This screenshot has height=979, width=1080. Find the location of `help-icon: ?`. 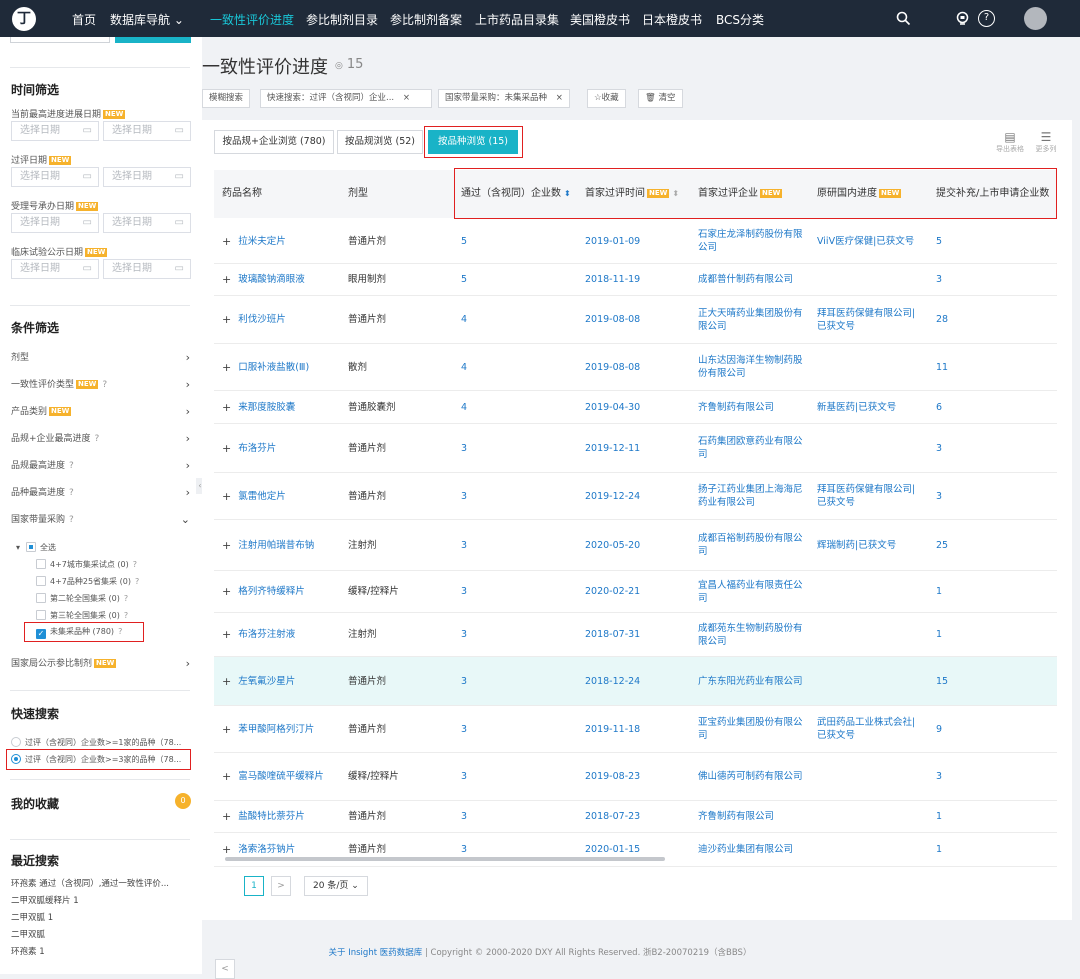

help-icon: ? is located at coordinates (986, 18).